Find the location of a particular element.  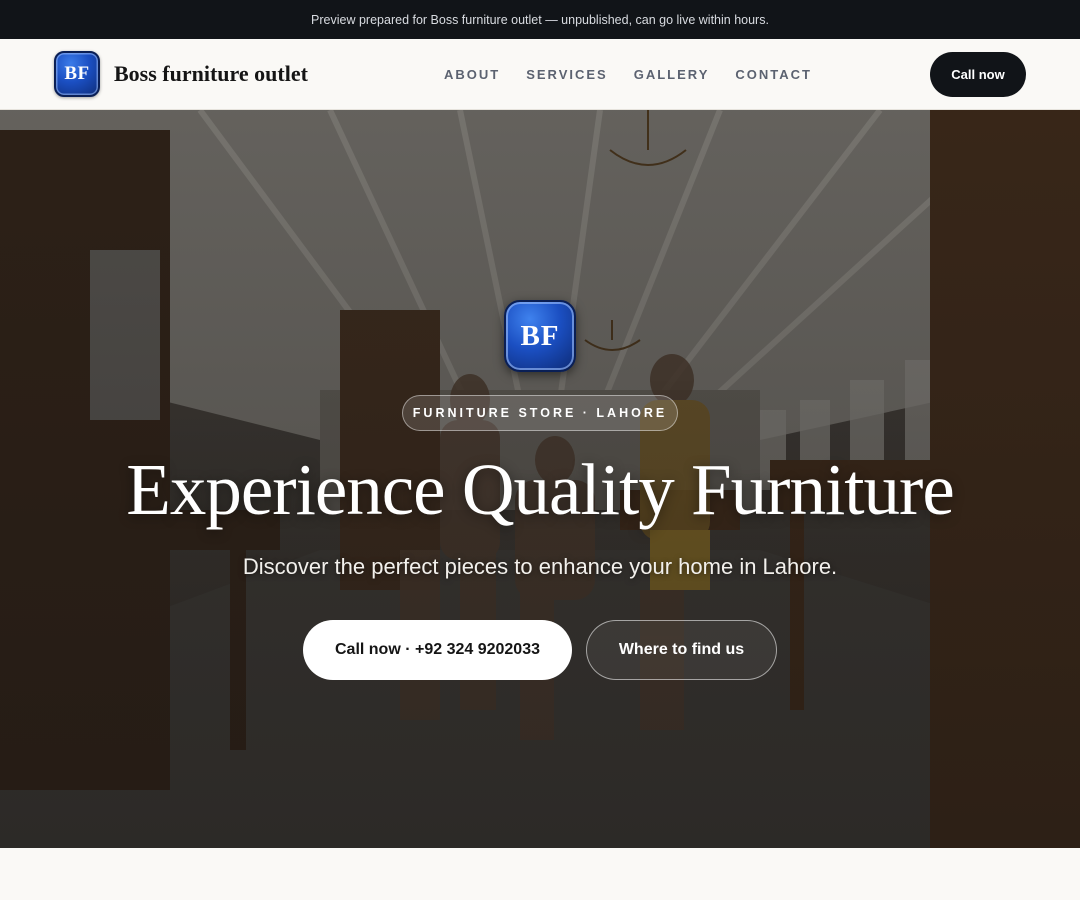

main-nav: ABOUT SERVICES GALLERY CONTACT is located at coordinates (628, 74).